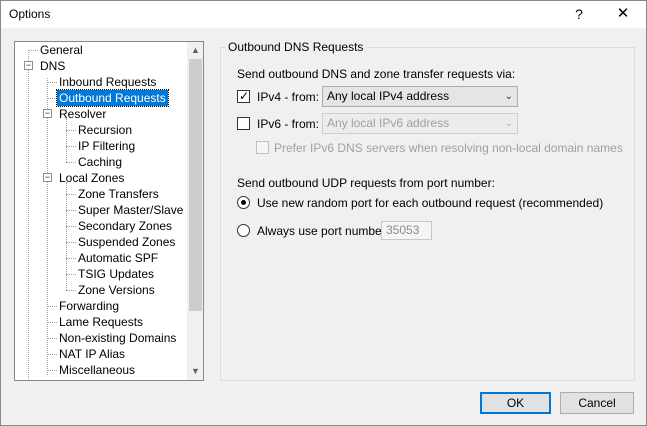 The height and width of the screenshot is (426, 647). Describe the element at coordinates (106, 146) in the screenshot. I see `tree-item-ip-filtering: IP Filtering` at that location.